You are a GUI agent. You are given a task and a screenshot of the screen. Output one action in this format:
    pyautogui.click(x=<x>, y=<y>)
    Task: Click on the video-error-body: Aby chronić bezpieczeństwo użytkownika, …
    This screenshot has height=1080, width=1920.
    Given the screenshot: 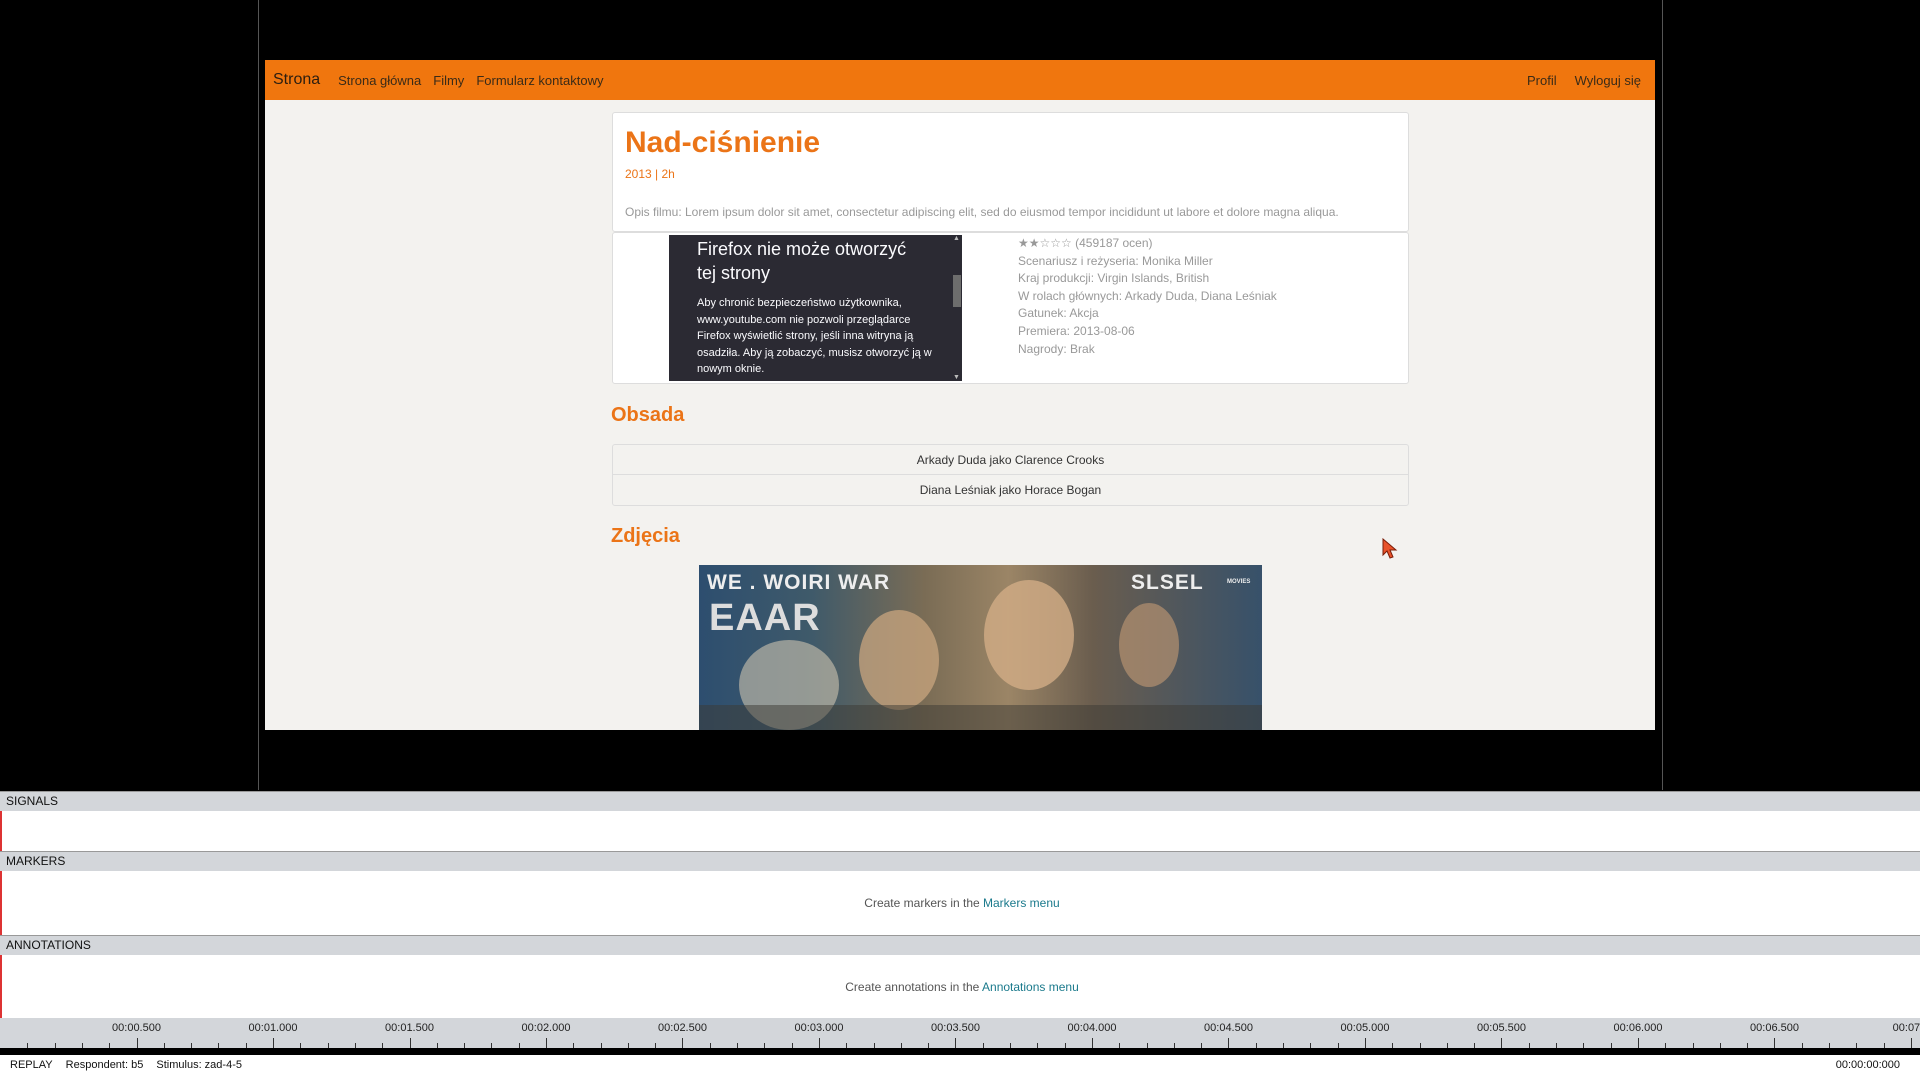 What is the action you would take?
    pyautogui.click(x=814, y=336)
    